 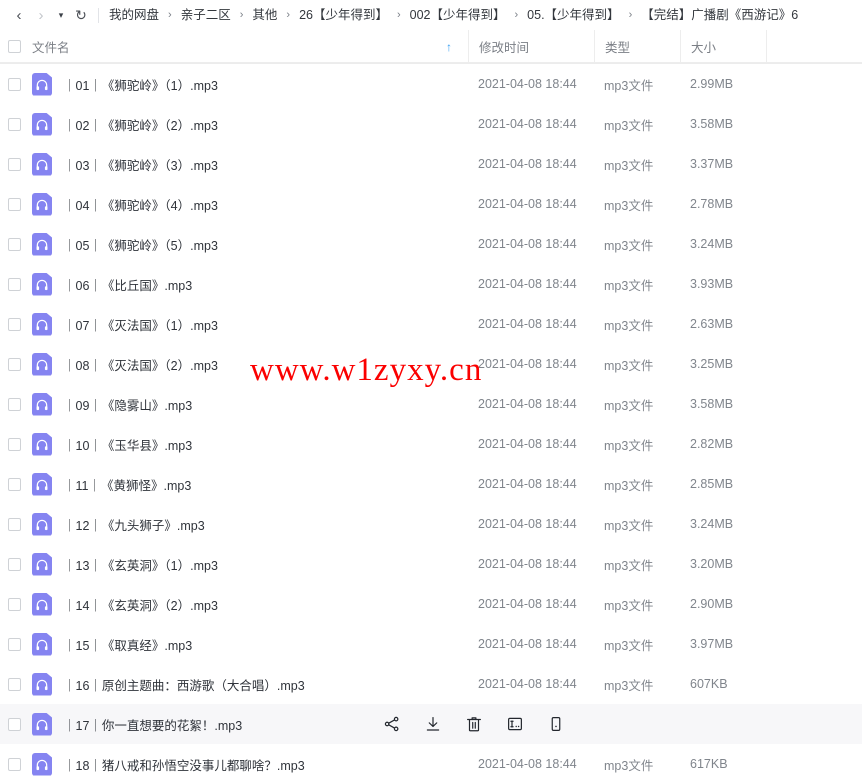 What do you see at coordinates (140, 164) in the screenshot?
I see `file-name-link: ｜03｜《狮驼岭》（3）.mp3` at bounding box center [140, 164].